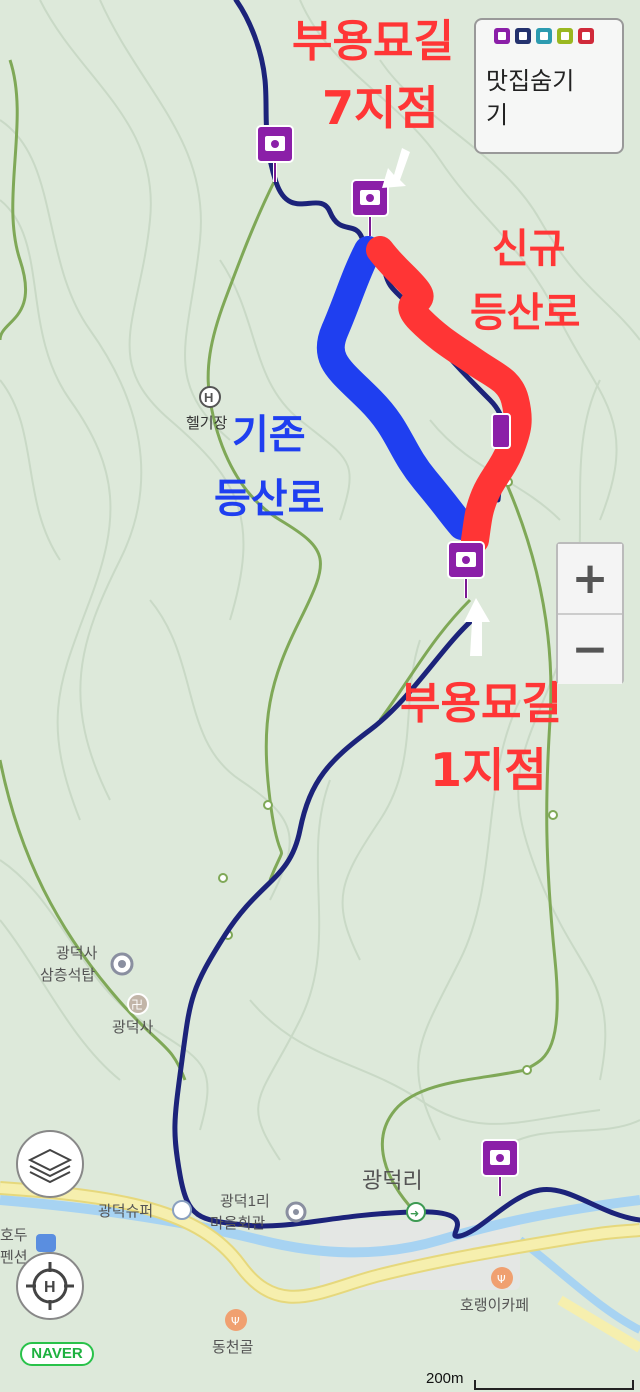  I want to click on pagoda-label-line1: 광덕사, so click(77, 953).